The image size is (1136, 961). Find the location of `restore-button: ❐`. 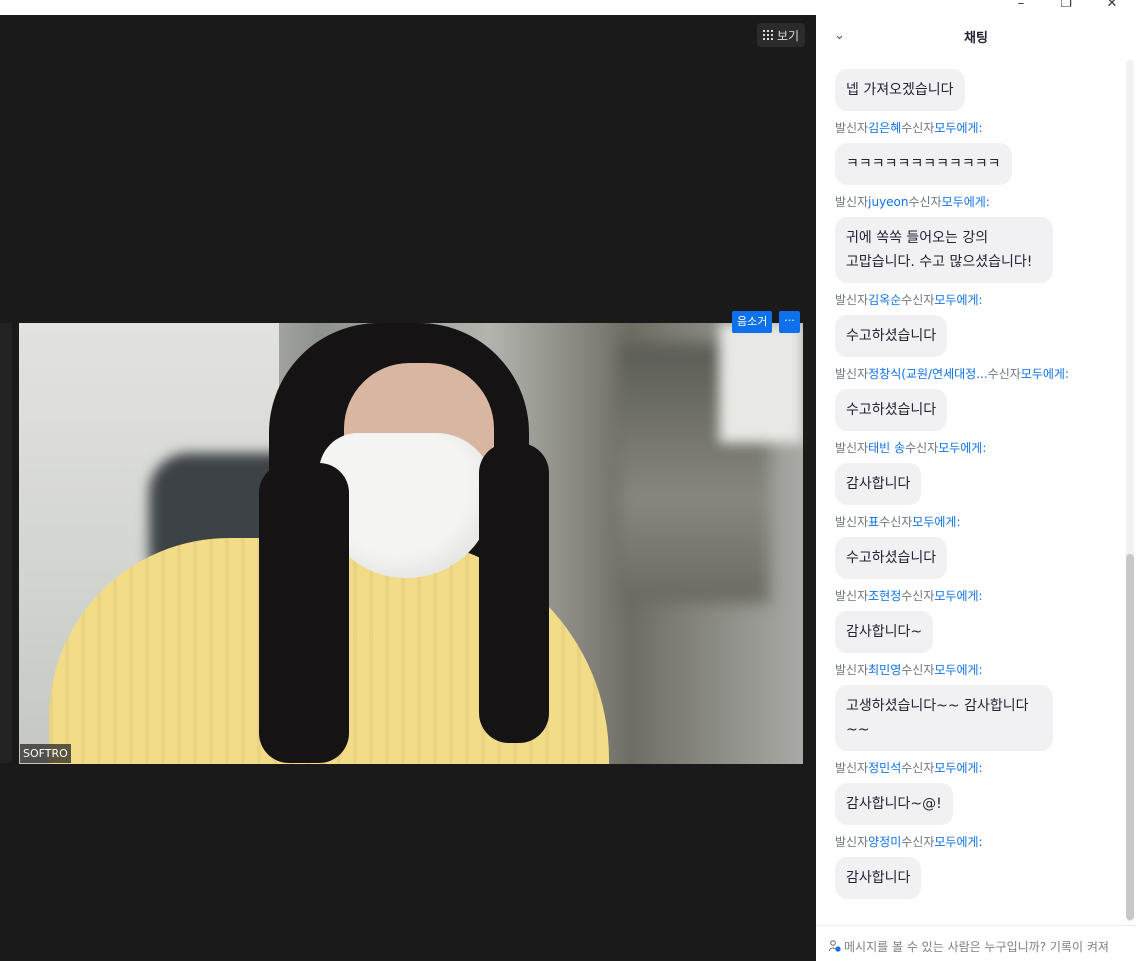

restore-button: ❐ is located at coordinates (1066, 7).